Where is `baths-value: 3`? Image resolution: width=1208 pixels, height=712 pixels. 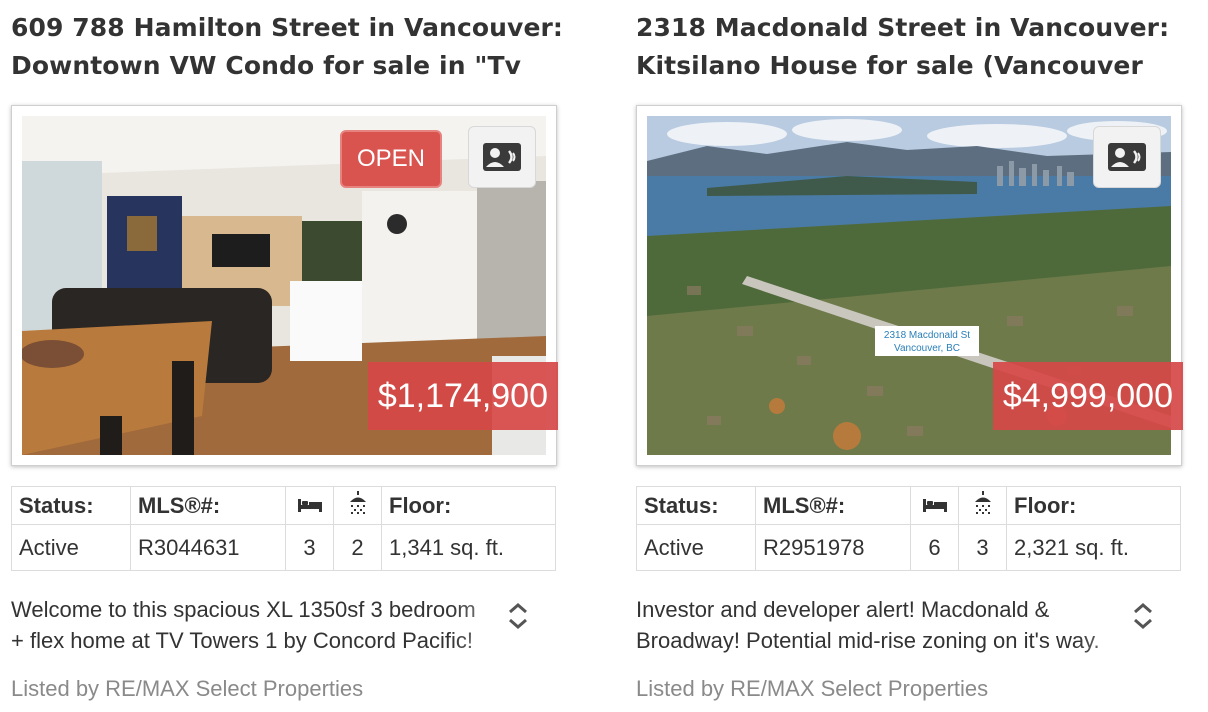
baths-value: 3 is located at coordinates (982, 547).